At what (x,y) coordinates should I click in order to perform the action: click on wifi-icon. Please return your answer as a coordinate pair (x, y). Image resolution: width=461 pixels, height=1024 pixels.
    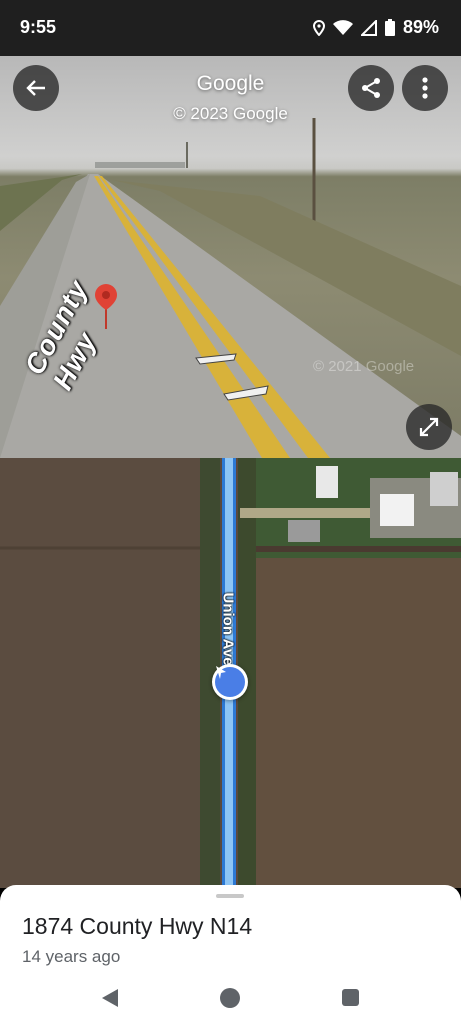
    Looking at the image, I should click on (342, 27).